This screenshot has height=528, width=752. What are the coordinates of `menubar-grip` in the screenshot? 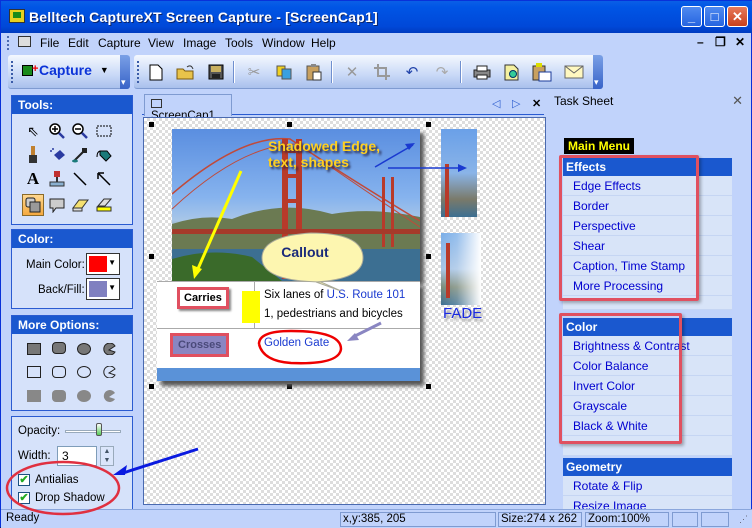 It's located at (8, 43).